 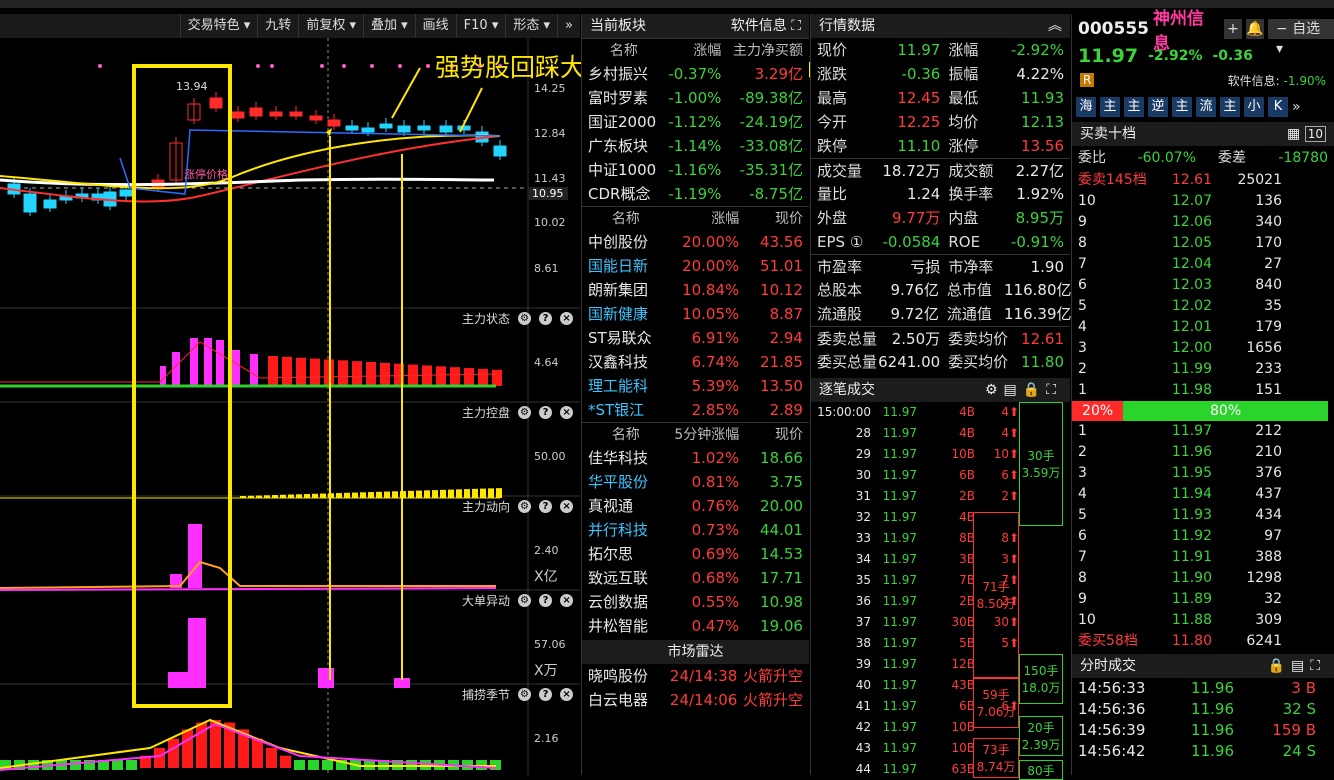 I want to click on book-level-row: 3 12.00 1656, so click(x=1203, y=348).